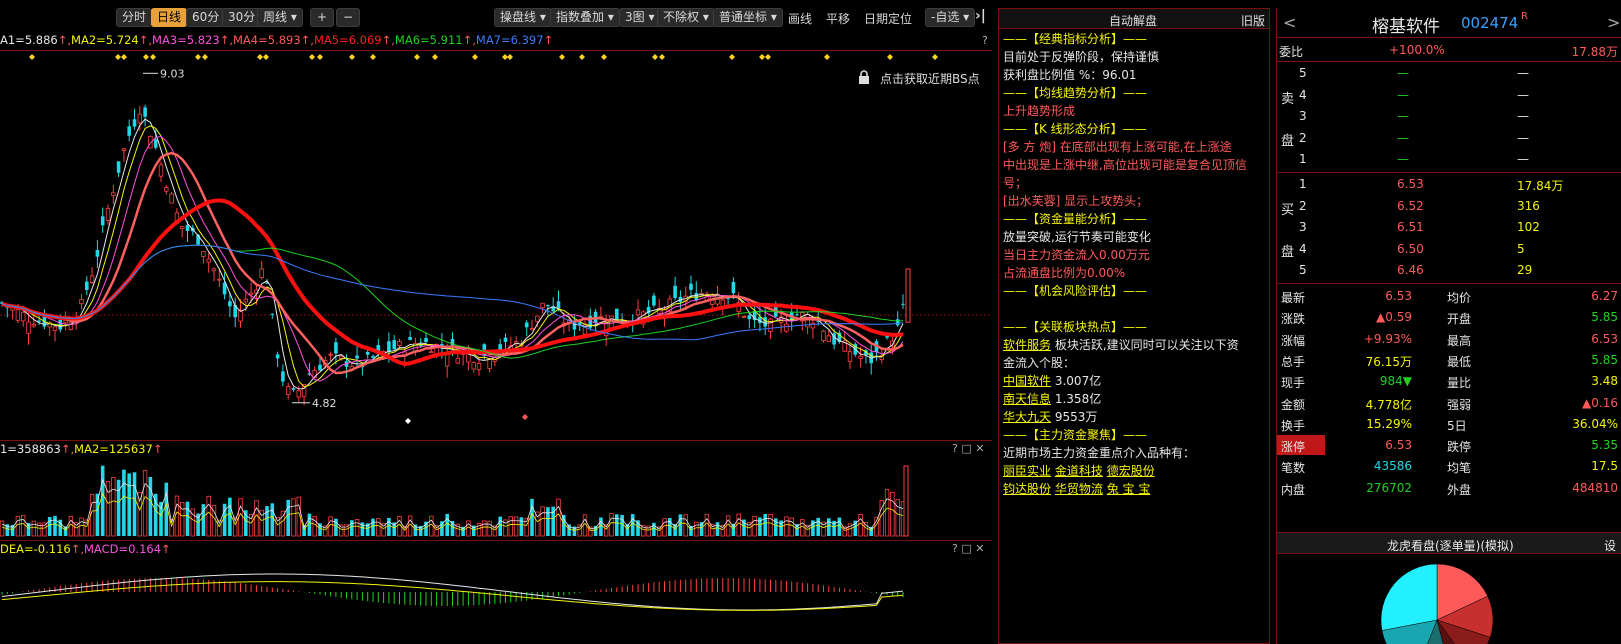 Image resolution: width=1621 pixels, height=644 pixels. Describe the element at coordinates (1079, 471) in the screenshot. I see `focus-stock-link: 金道科技` at that location.